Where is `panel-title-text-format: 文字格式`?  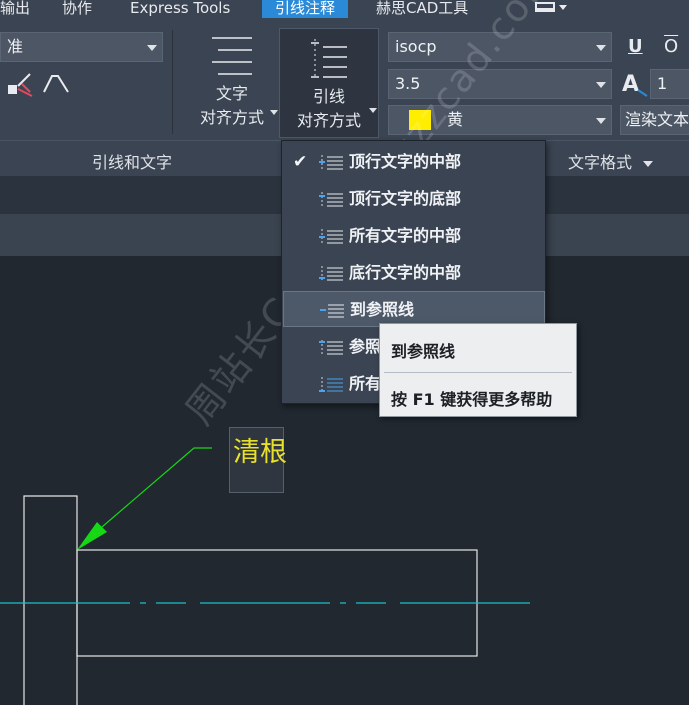 panel-title-text-format: 文字格式 is located at coordinates (611, 161).